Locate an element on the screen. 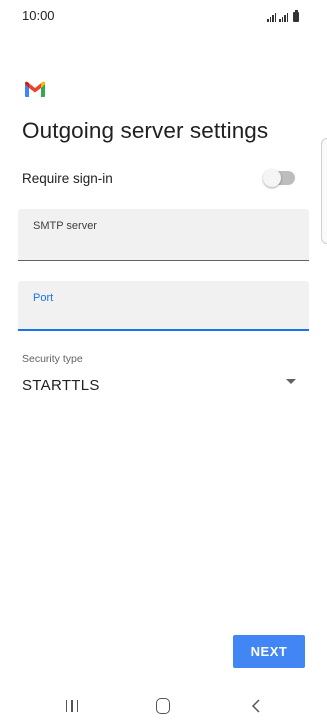 The width and height of the screenshot is (327, 728). recents-button is located at coordinates (72, 706).